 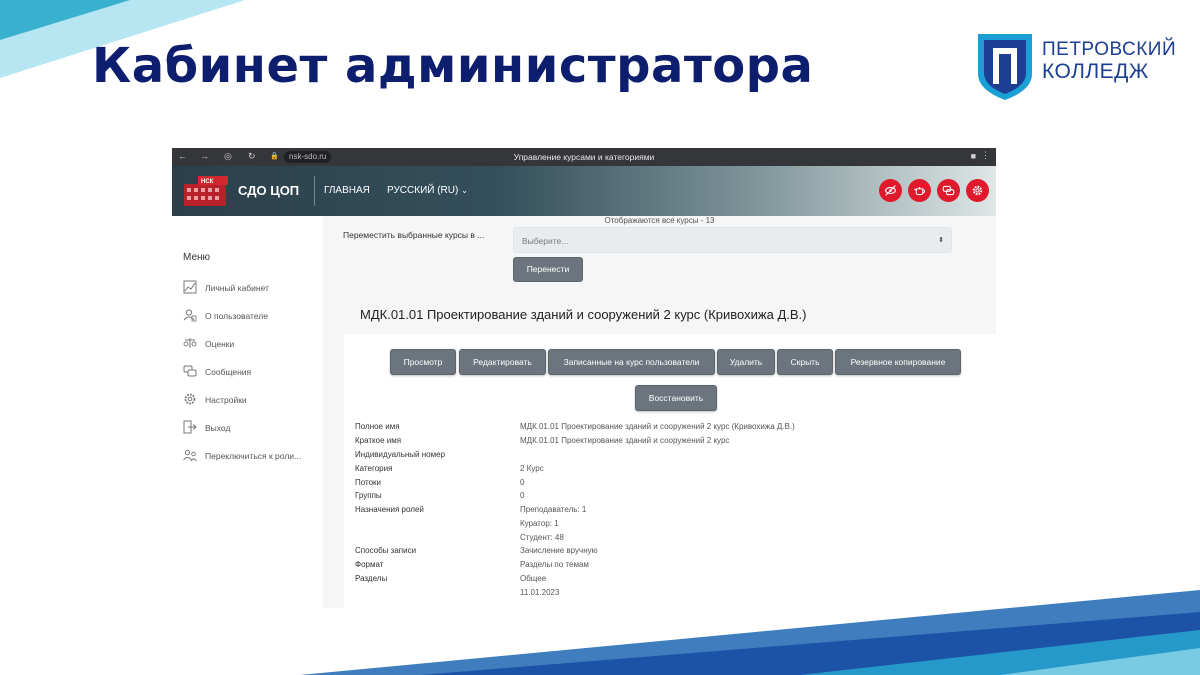 What do you see at coordinates (941, 240) in the screenshot?
I see `select-caret-icon: ⬍` at bounding box center [941, 240].